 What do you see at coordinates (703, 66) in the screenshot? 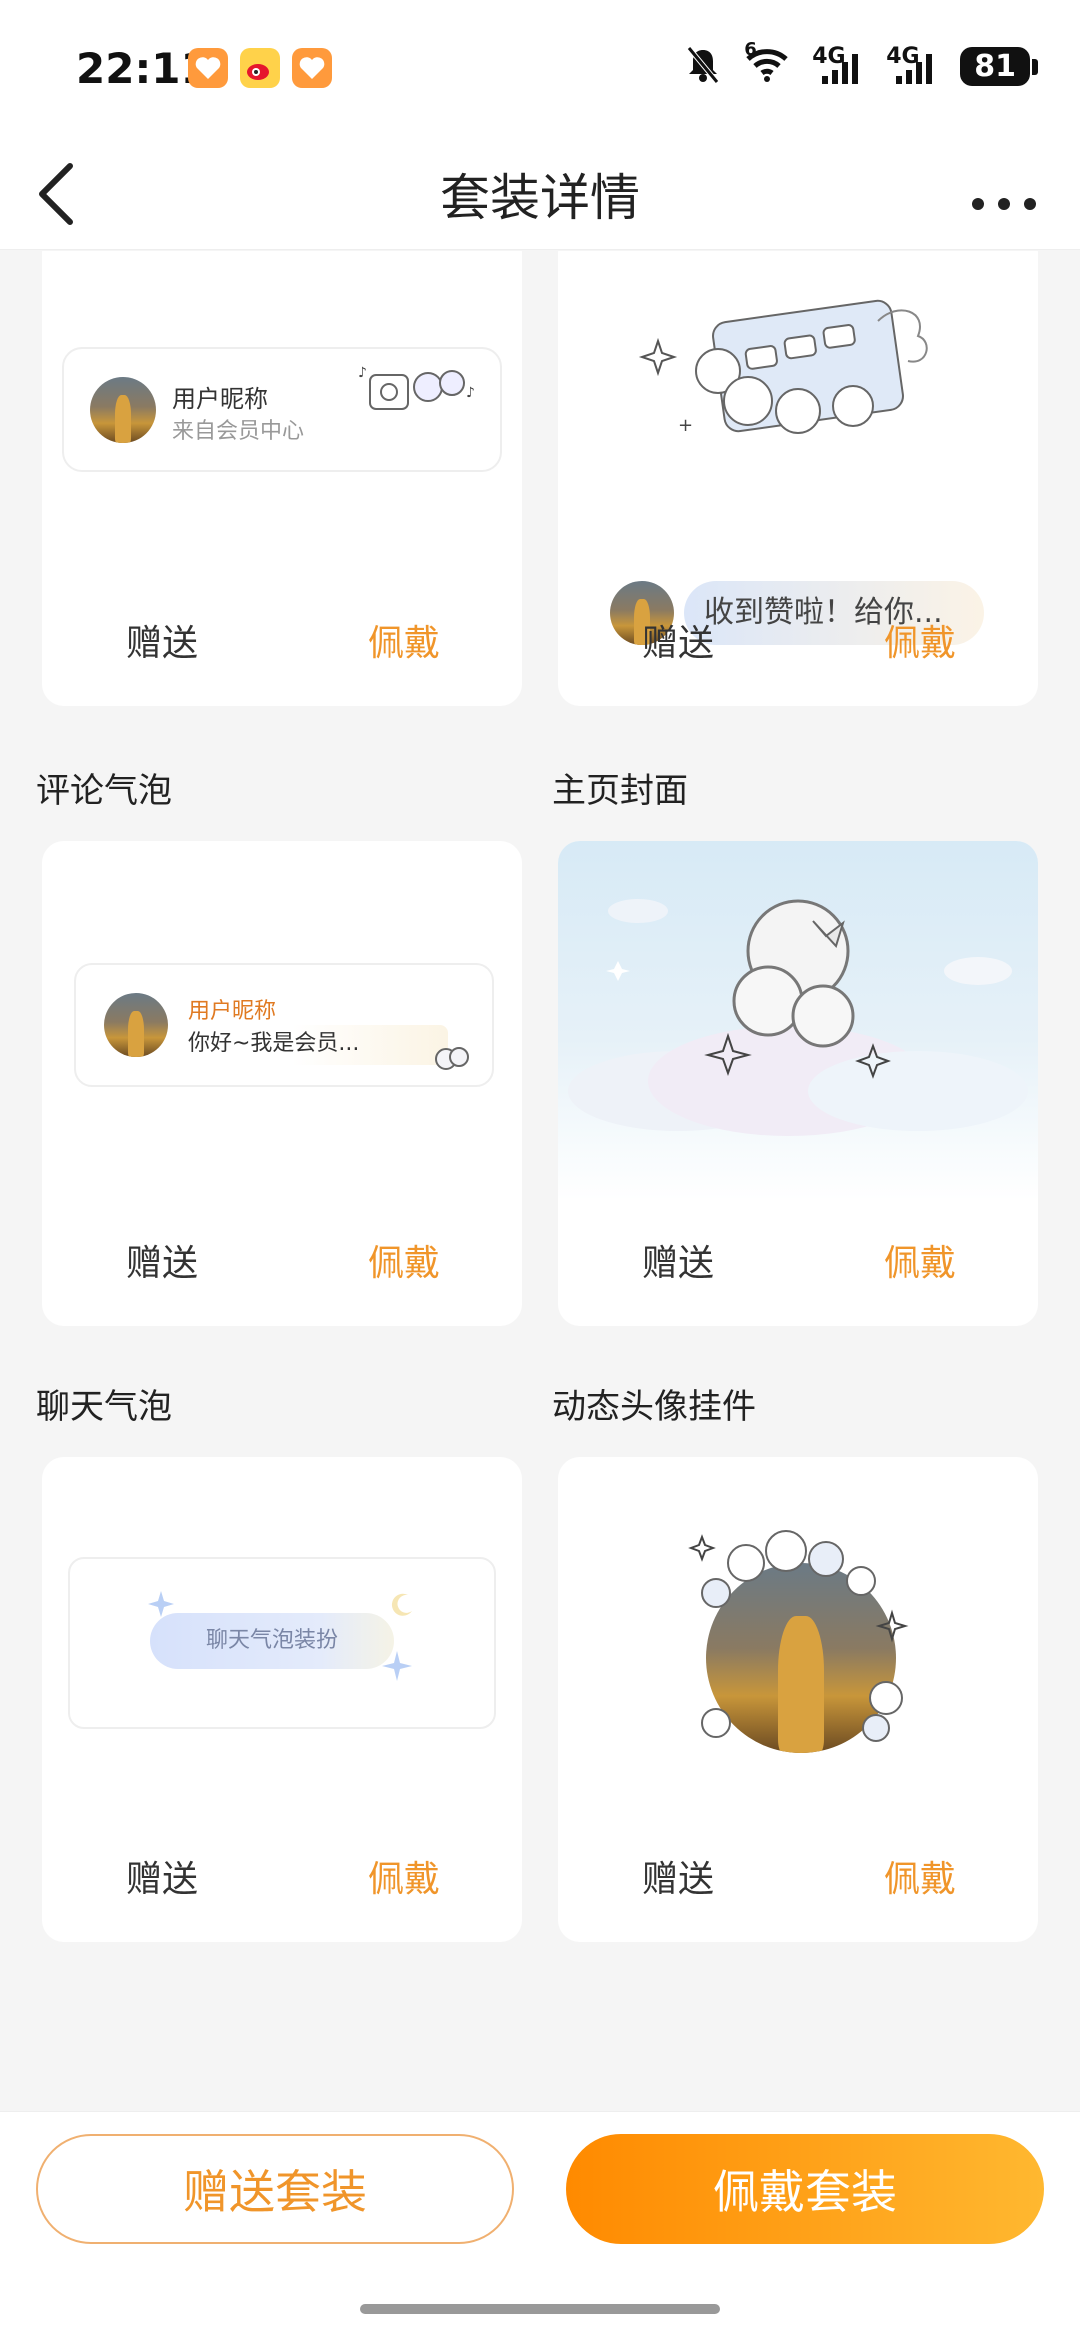
I see `mute-bell-icon` at bounding box center [703, 66].